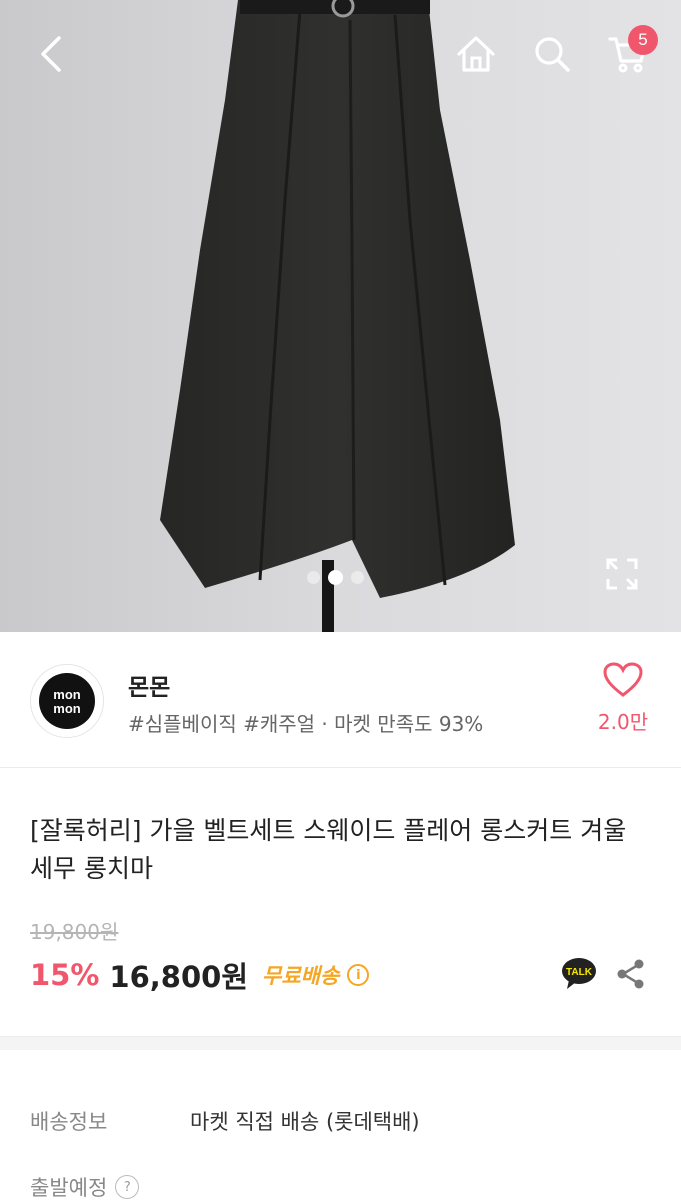 The width and height of the screenshot is (681, 1200). I want to click on home-button, so click(476, 54).